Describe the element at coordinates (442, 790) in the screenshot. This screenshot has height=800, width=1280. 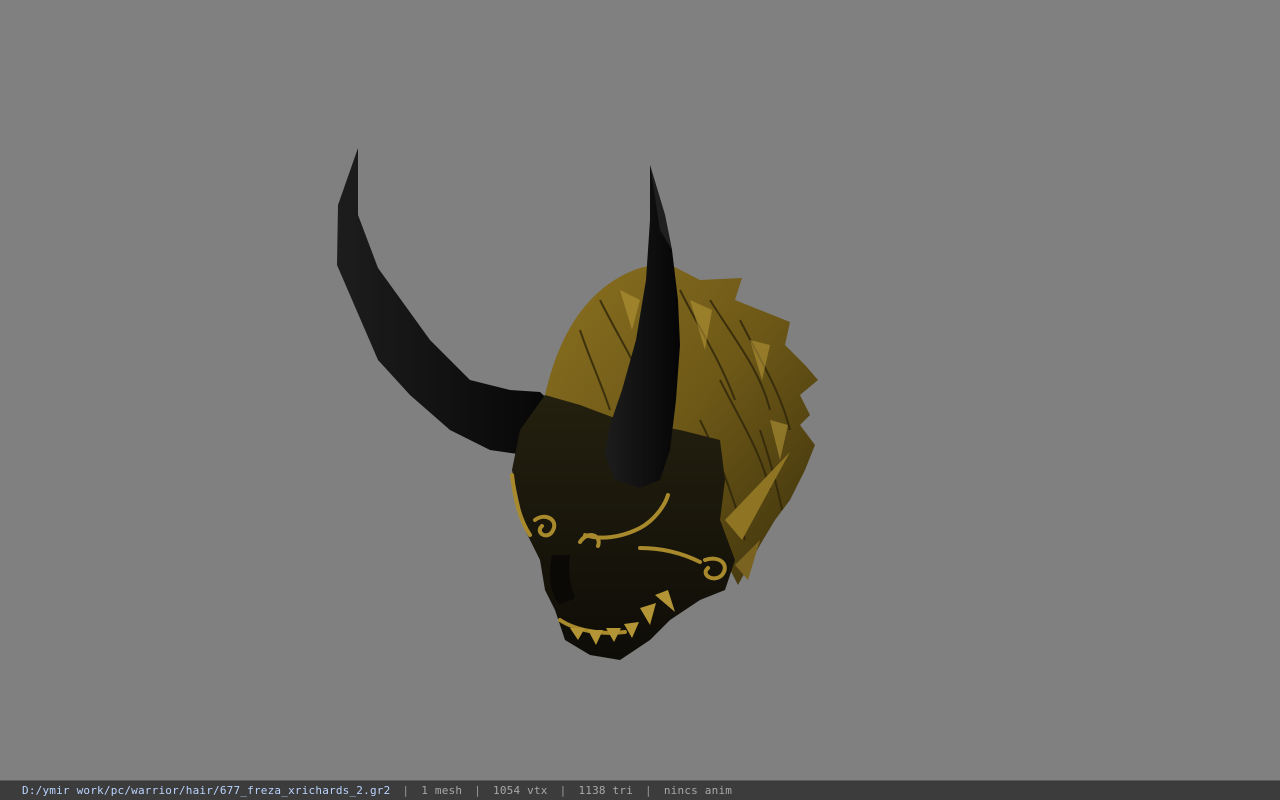
I see `mesh-count: 1 mesh` at that location.